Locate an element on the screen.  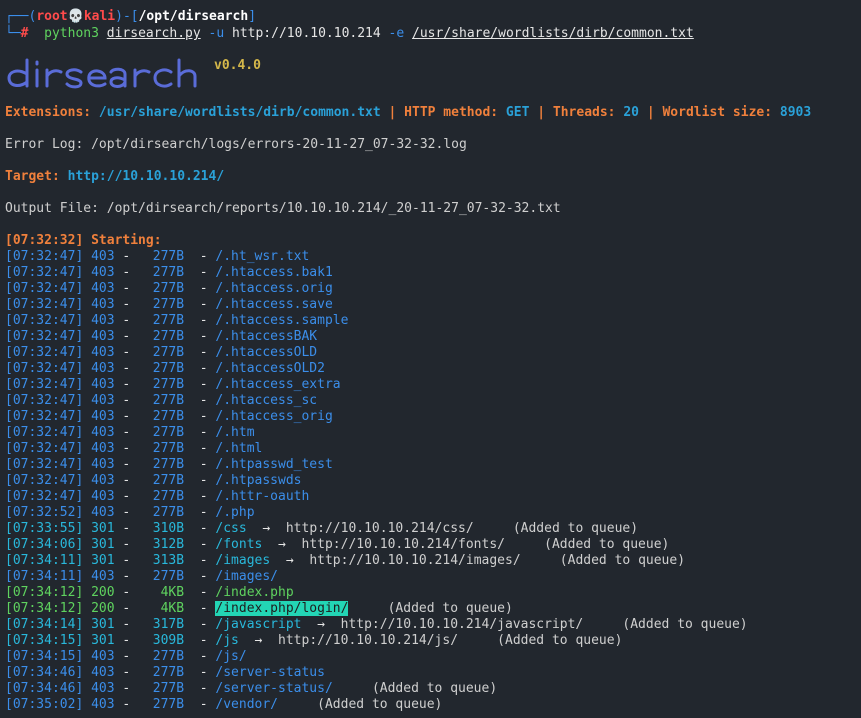
wordlist-size-label: Wordlist size: is located at coordinates (717, 112).